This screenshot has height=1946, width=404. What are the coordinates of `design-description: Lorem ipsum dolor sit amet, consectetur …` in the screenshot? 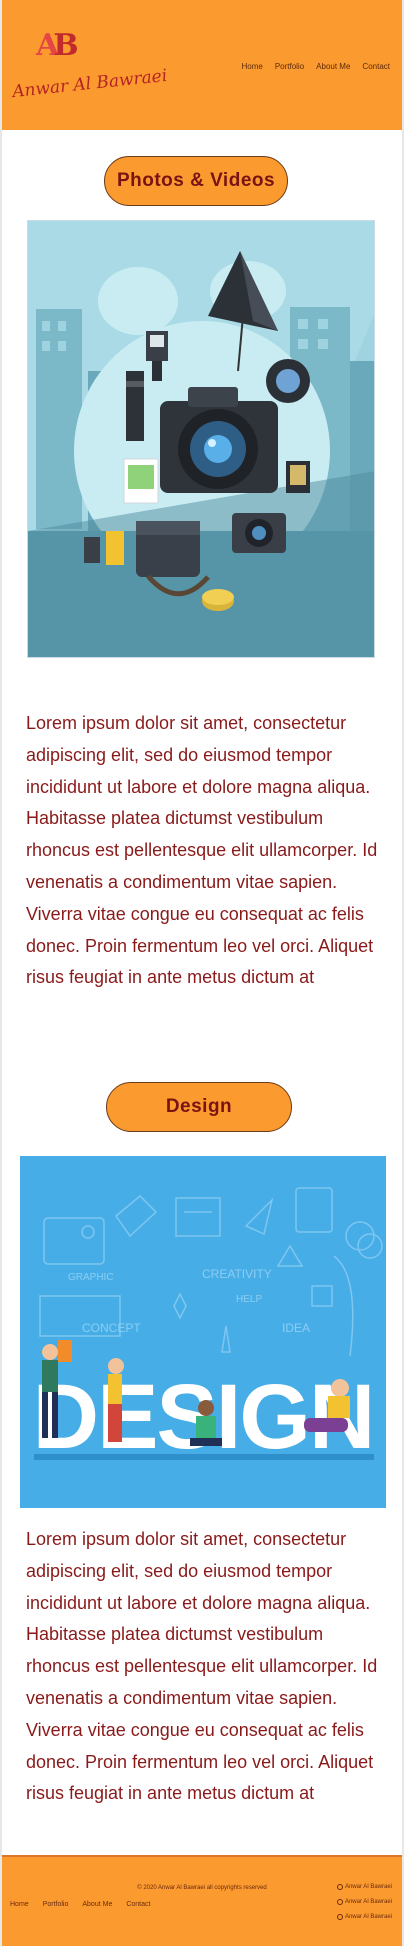 It's located at (202, 1666).